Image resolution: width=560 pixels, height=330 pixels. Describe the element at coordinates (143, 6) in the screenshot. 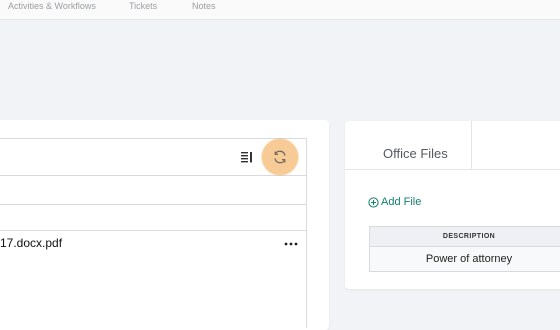

I see `tab-tickets: Tickets` at that location.